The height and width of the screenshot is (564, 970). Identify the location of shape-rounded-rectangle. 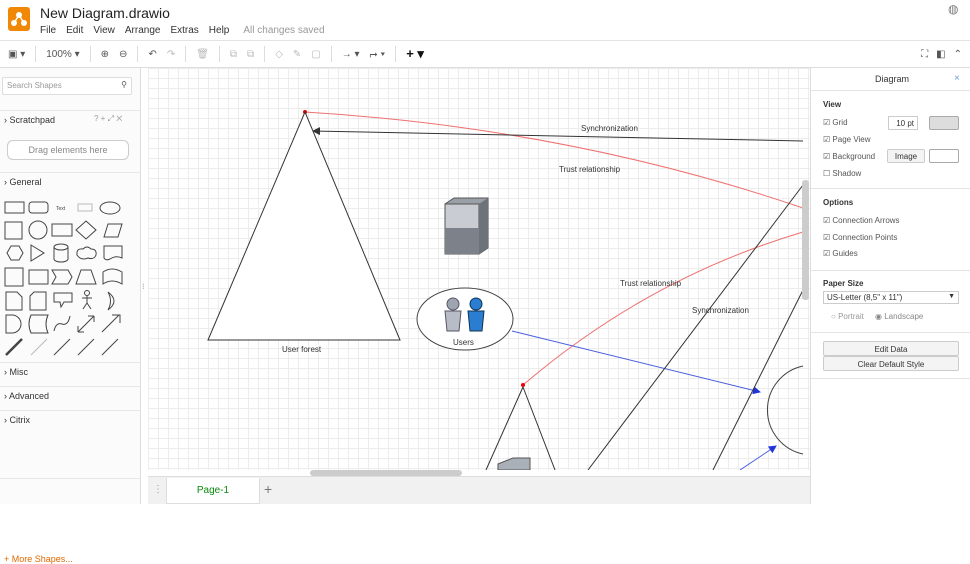
(38, 207).